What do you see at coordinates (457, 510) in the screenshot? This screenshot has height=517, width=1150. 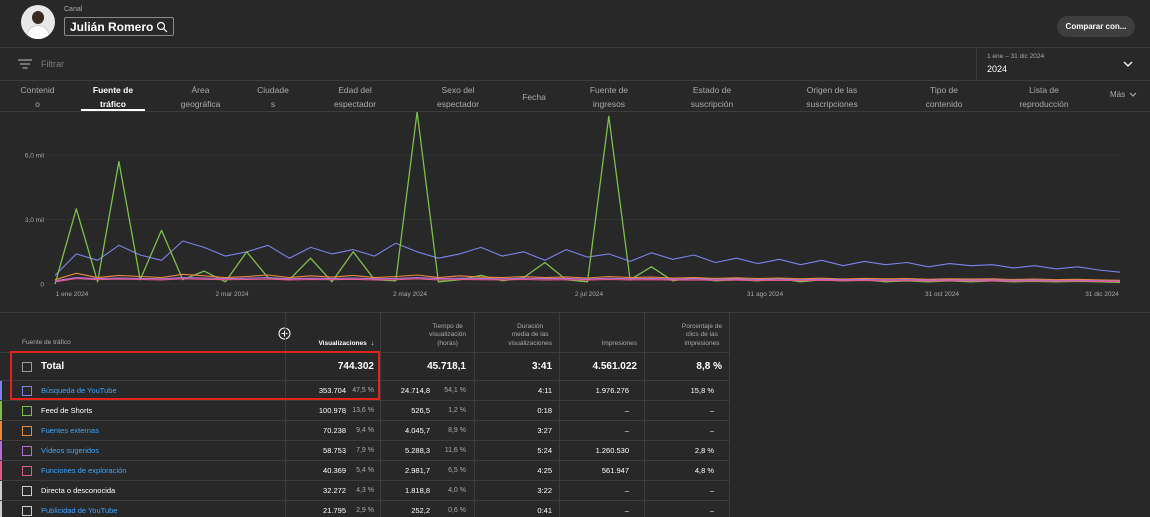 I see `watch-time-percent: 0,6 %` at bounding box center [457, 510].